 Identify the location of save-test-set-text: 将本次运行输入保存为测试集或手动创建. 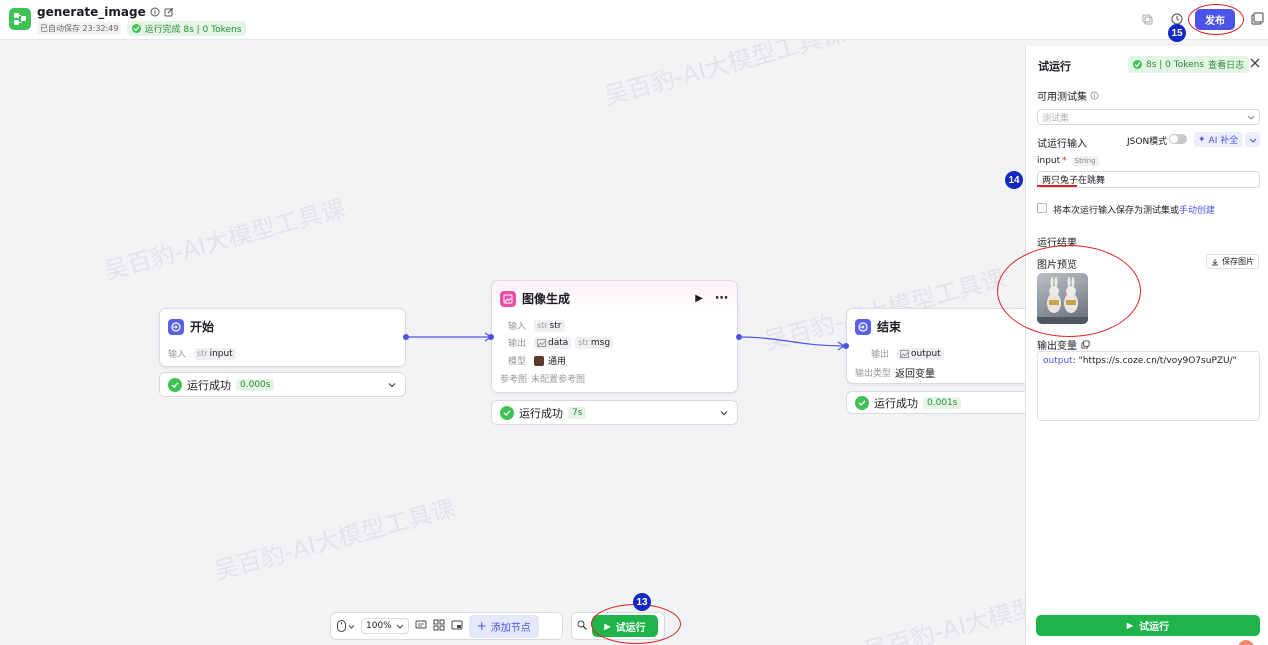
(1134, 211).